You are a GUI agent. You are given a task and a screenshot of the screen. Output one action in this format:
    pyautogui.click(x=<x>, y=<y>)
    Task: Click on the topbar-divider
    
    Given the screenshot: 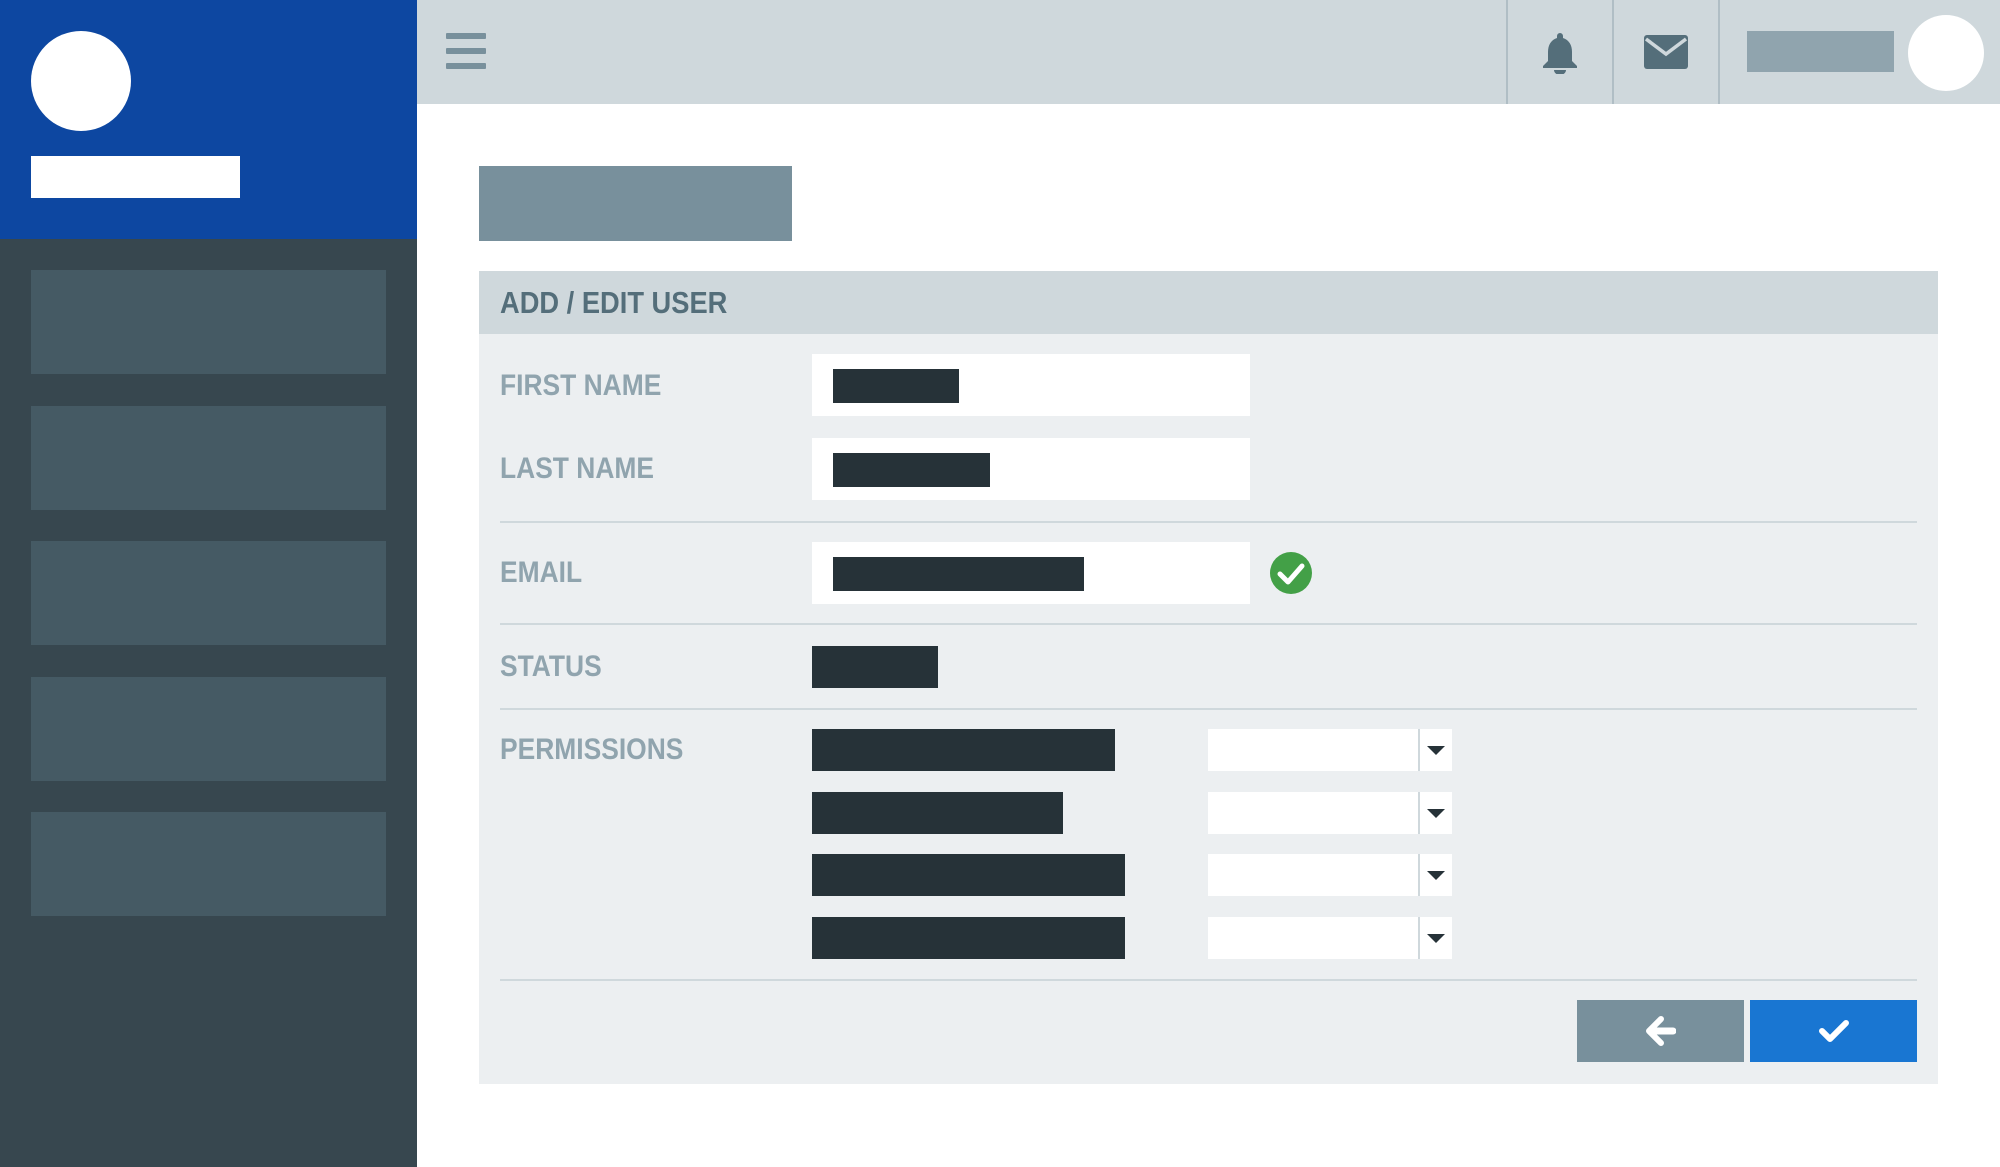 What is the action you would take?
    pyautogui.click(x=1719, y=52)
    